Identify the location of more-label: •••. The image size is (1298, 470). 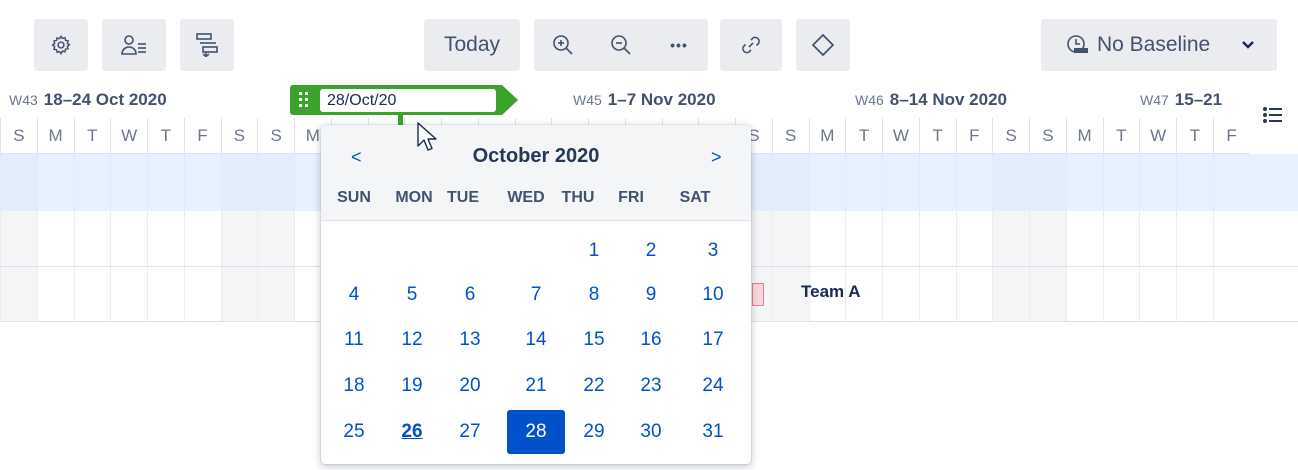
(679, 45).